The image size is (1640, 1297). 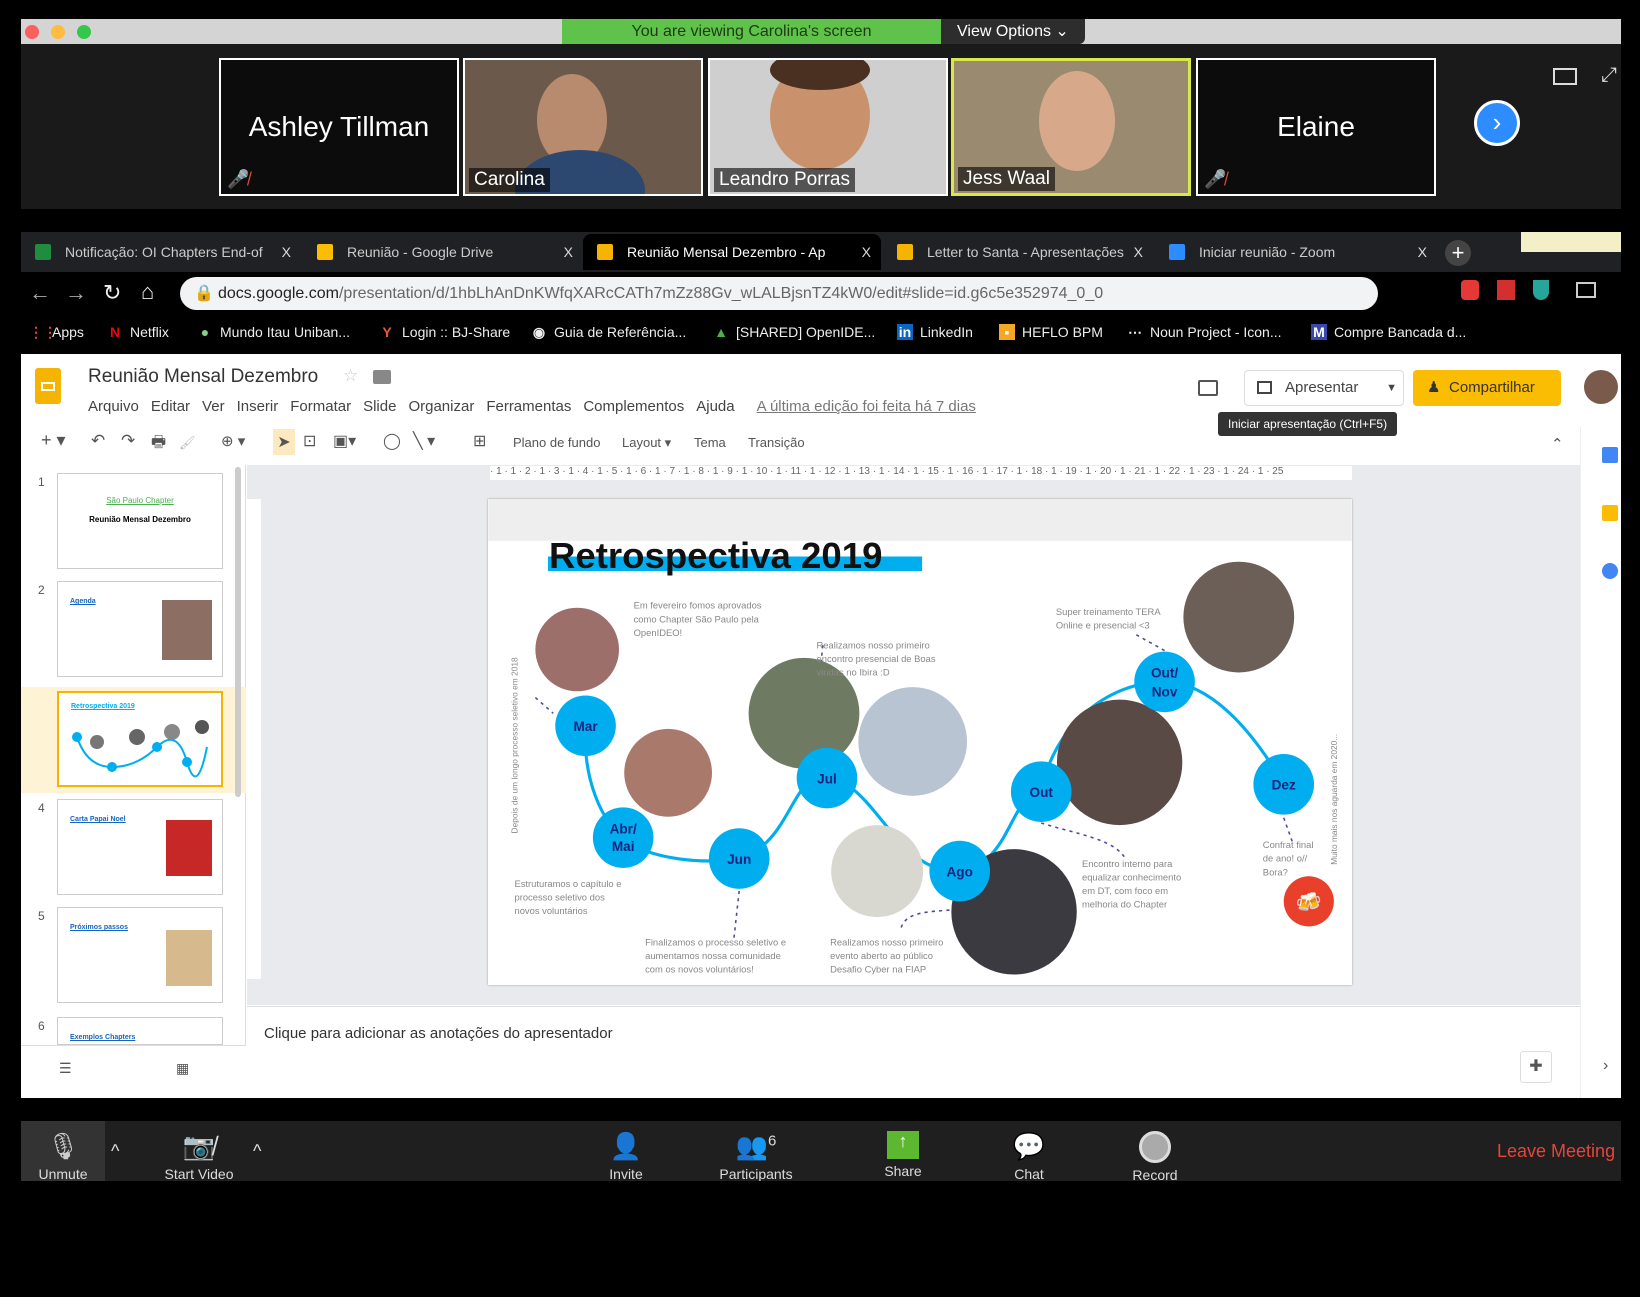 What do you see at coordinates (528, 406) in the screenshot?
I see `menu-ferramentas: Ferramentas` at bounding box center [528, 406].